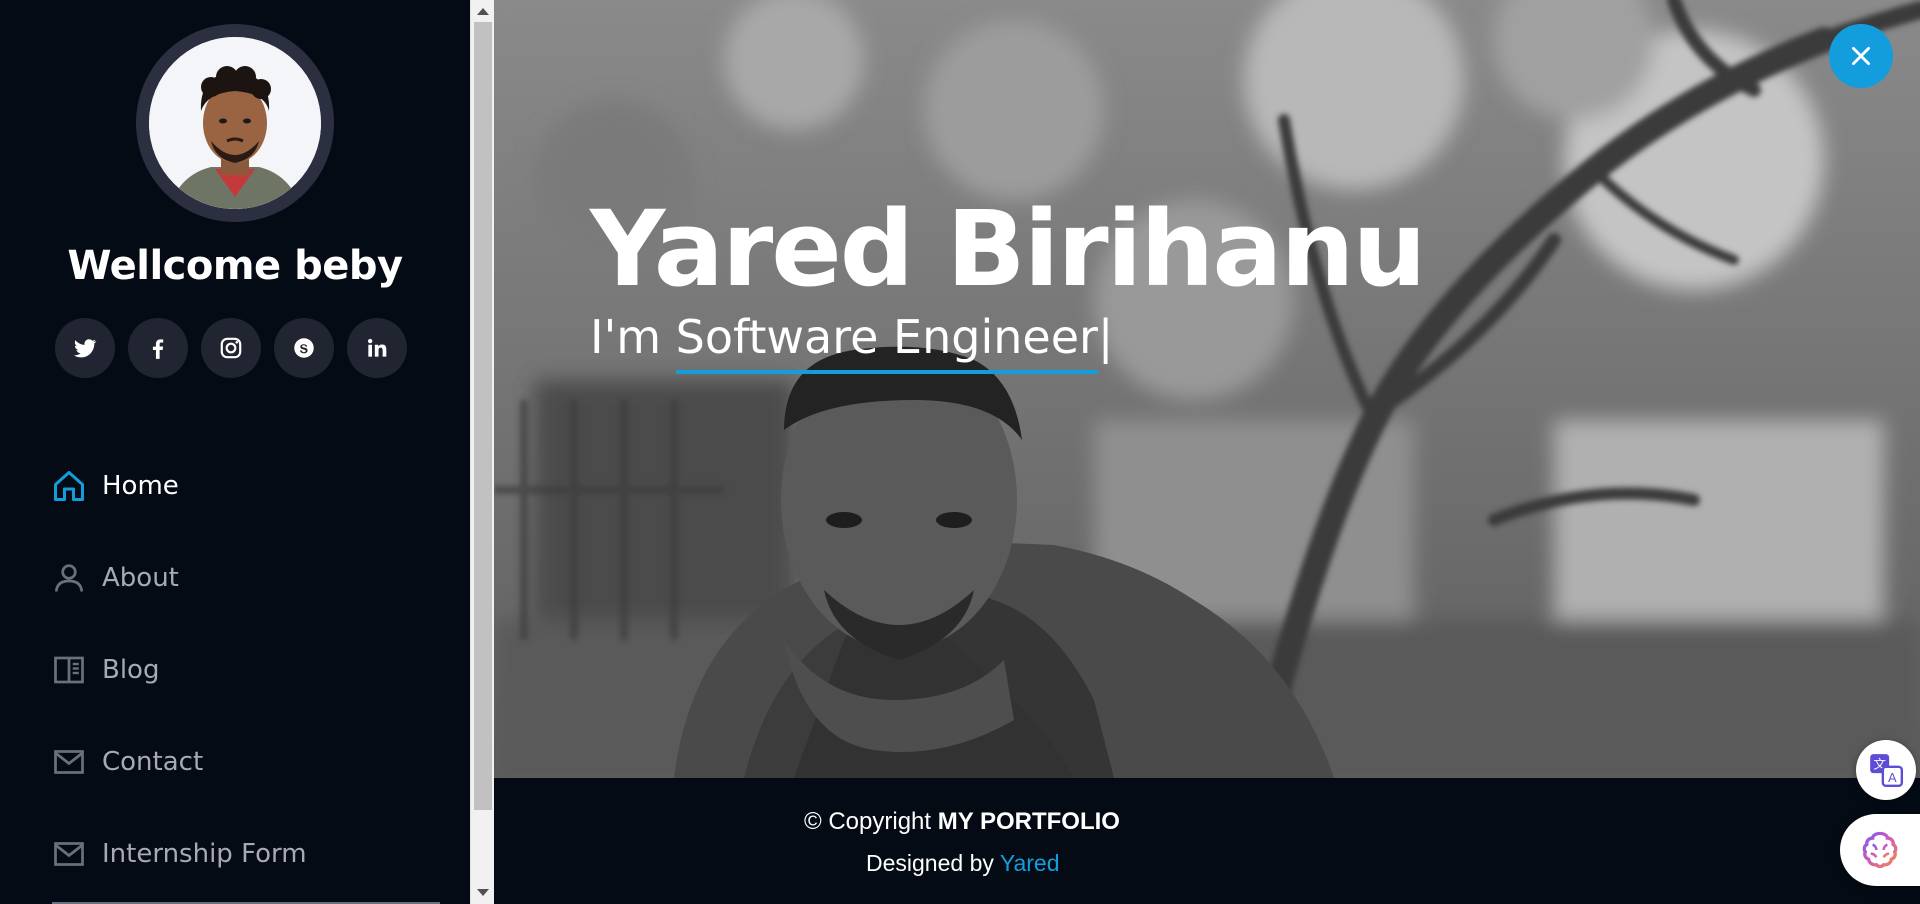 Image resolution: width=1920 pixels, height=904 pixels. I want to click on close-icon, so click(1861, 56).